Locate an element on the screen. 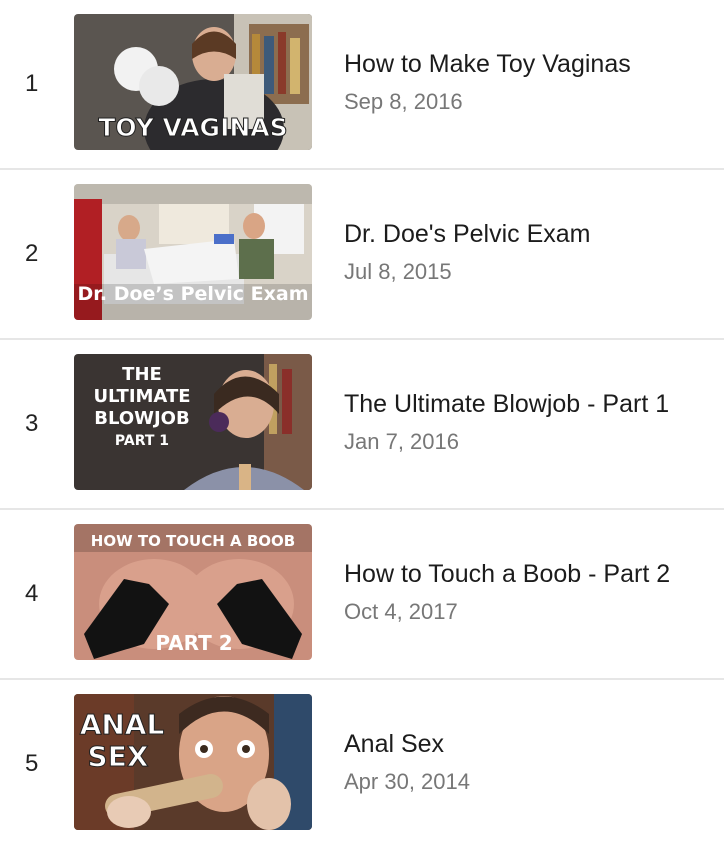 Image resolution: width=724 pixels, height=850 pixels. thumbnail-image: TOY VAGINAS is located at coordinates (193, 82).